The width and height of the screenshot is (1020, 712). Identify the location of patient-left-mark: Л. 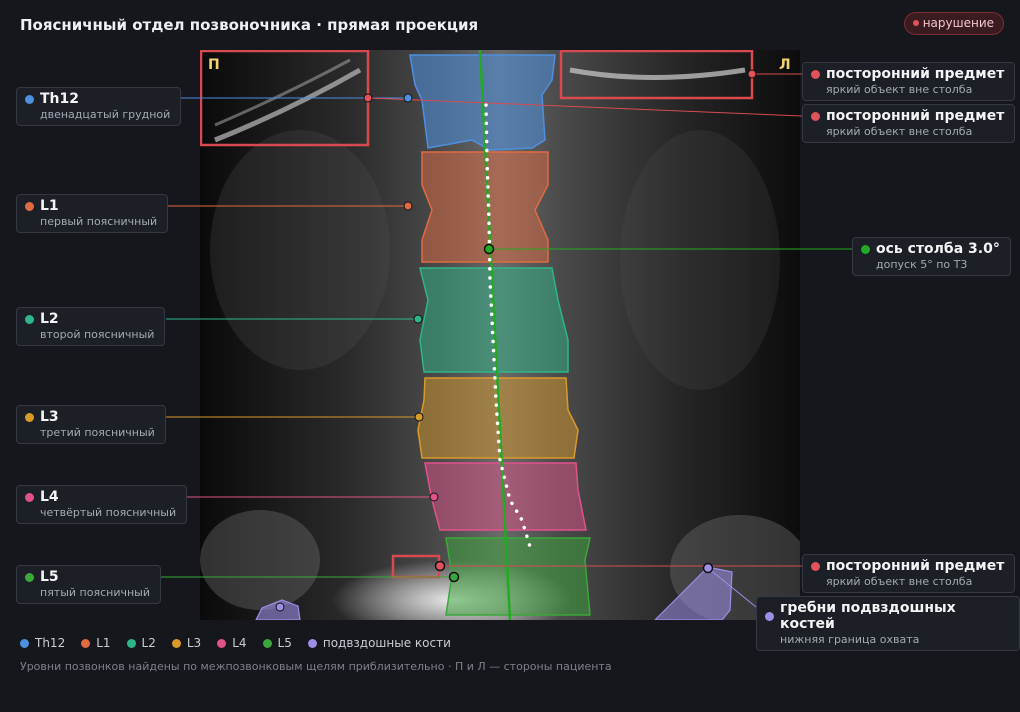
(785, 65).